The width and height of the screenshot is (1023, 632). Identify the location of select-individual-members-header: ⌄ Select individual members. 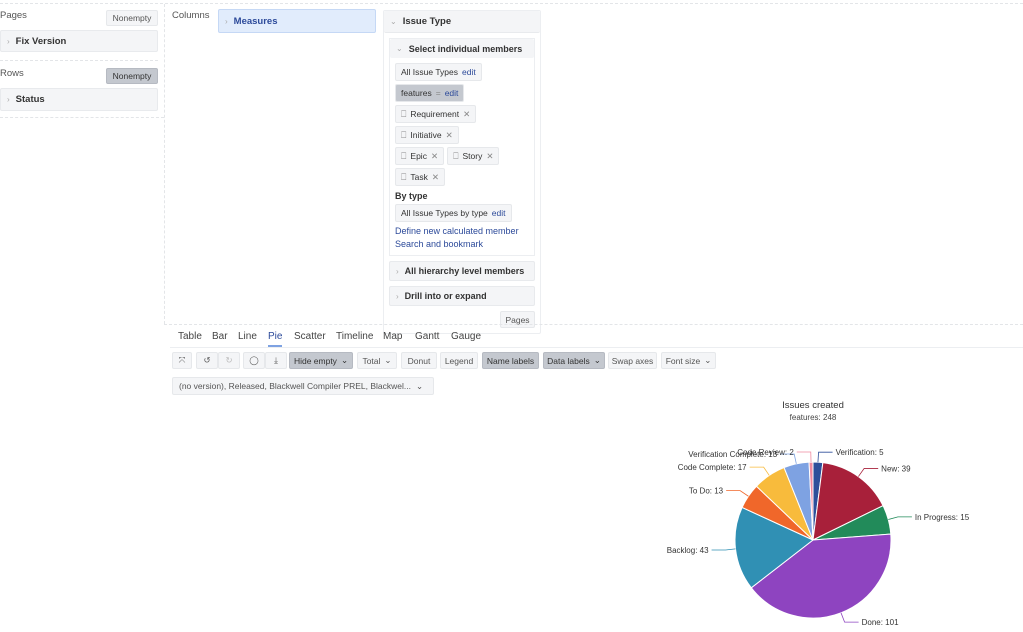
(462, 48).